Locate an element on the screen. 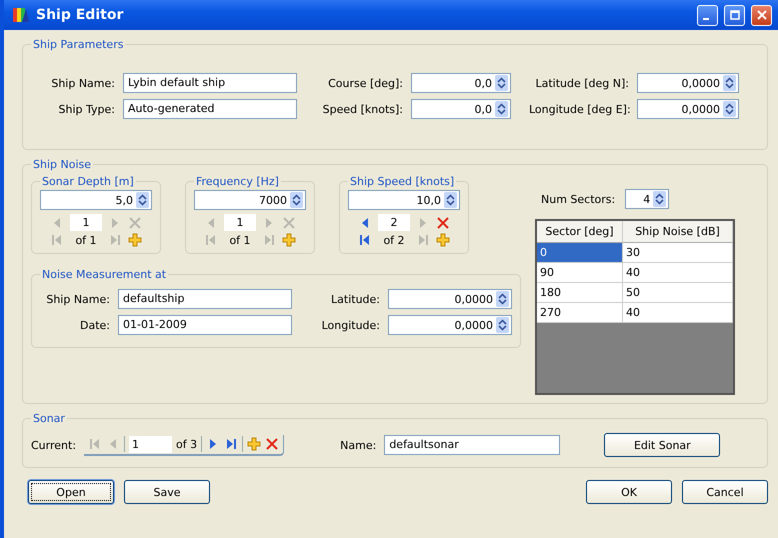 The image size is (778, 538). edit-sonar-button: Edit Sonar is located at coordinates (662, 445).